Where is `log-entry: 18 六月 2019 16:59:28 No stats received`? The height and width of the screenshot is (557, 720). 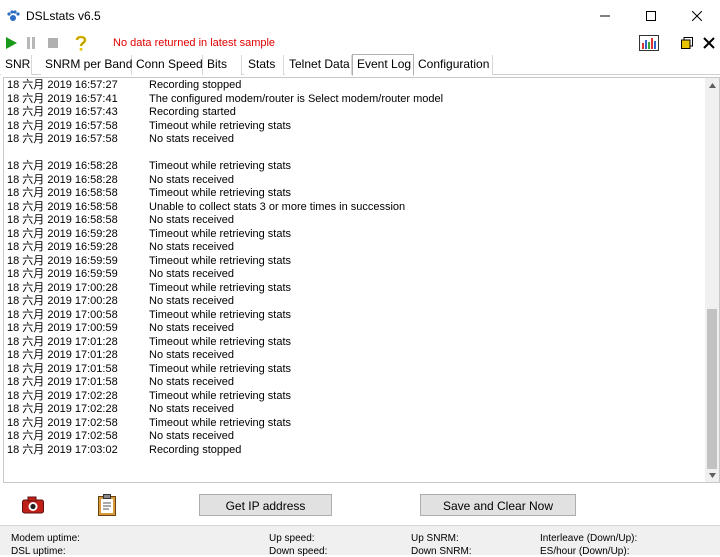 log-entry: 18 六月 2019 16:59:28 No stats received is located at coordinates (357, 248).